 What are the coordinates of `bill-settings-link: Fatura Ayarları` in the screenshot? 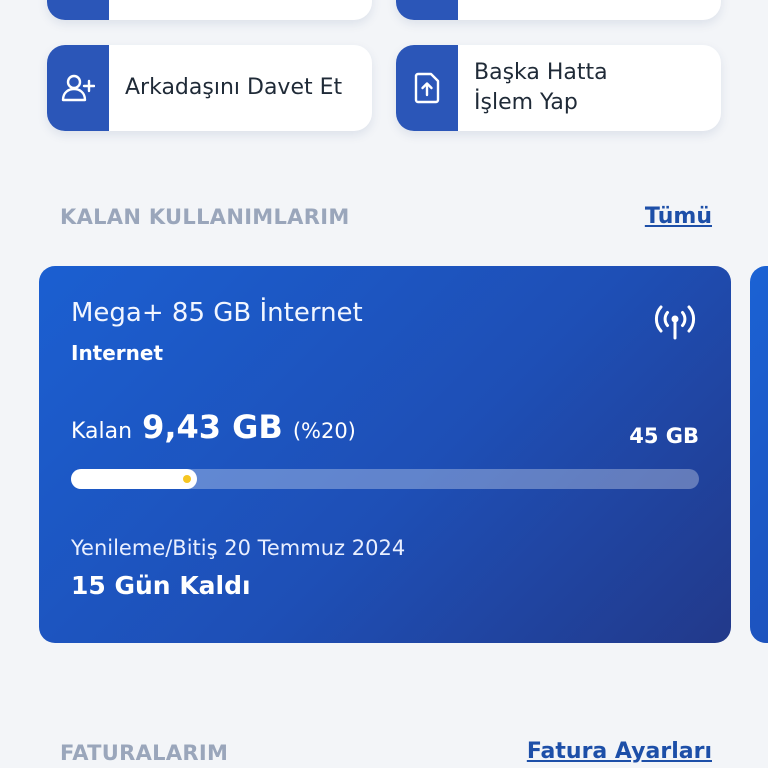 It's located at (619, 751).